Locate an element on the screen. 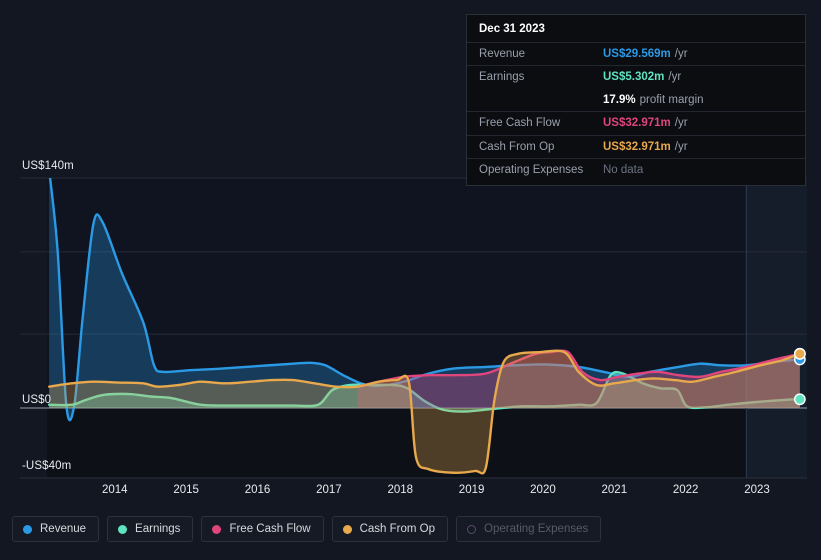  legend-item-revenue: Revenue is located at coordinates (56, 529).